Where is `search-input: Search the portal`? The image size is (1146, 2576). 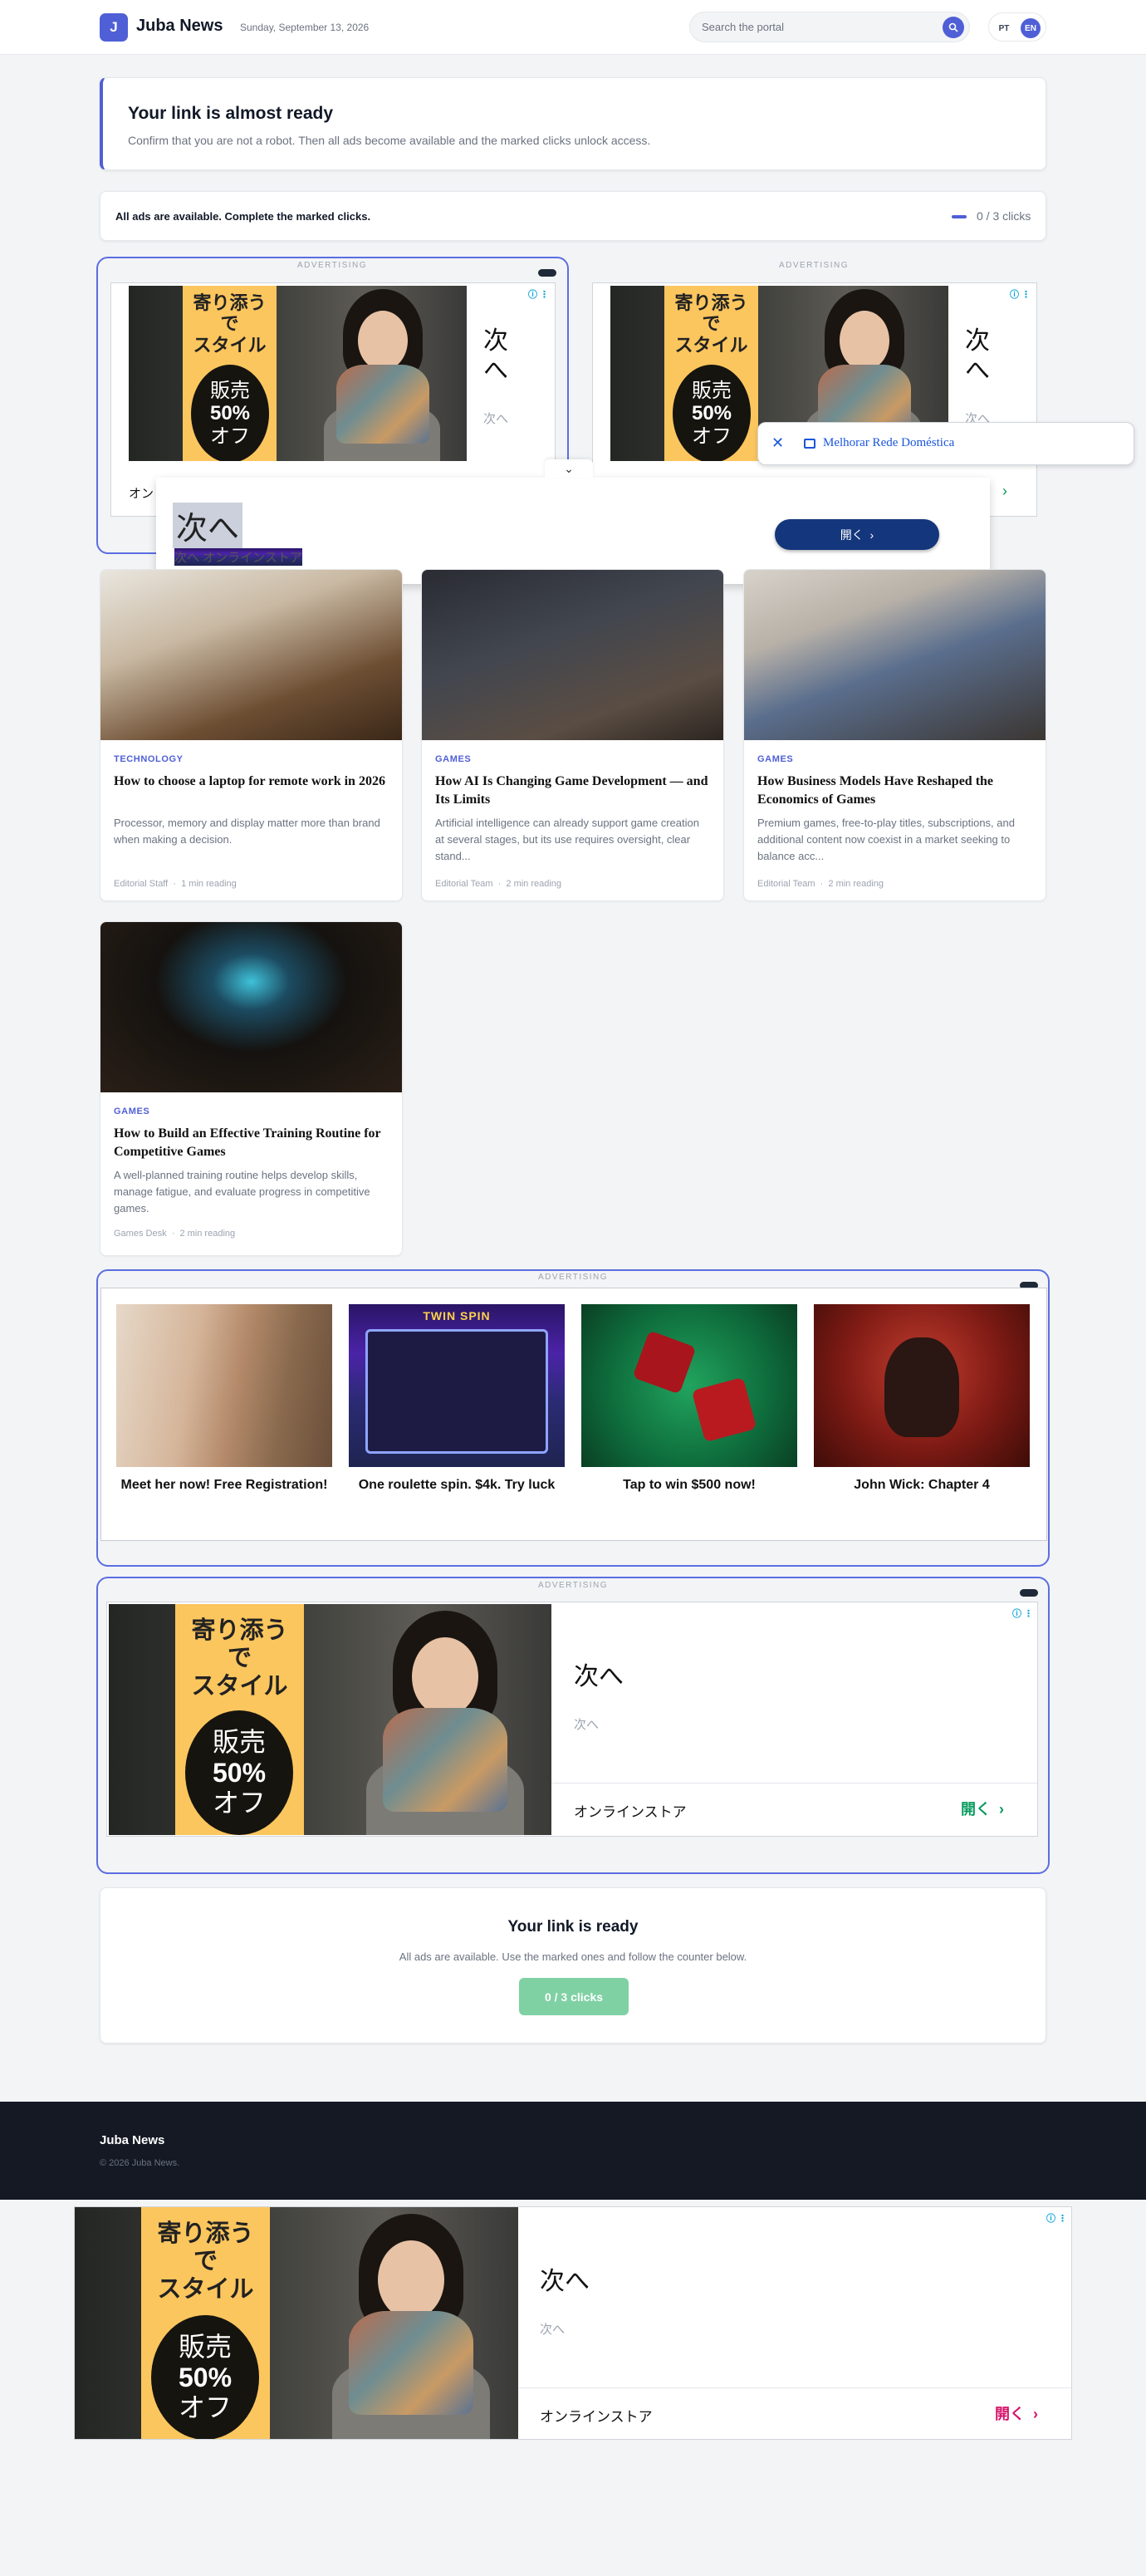
search-input: Search the portal is located at coordinates (829, 27).